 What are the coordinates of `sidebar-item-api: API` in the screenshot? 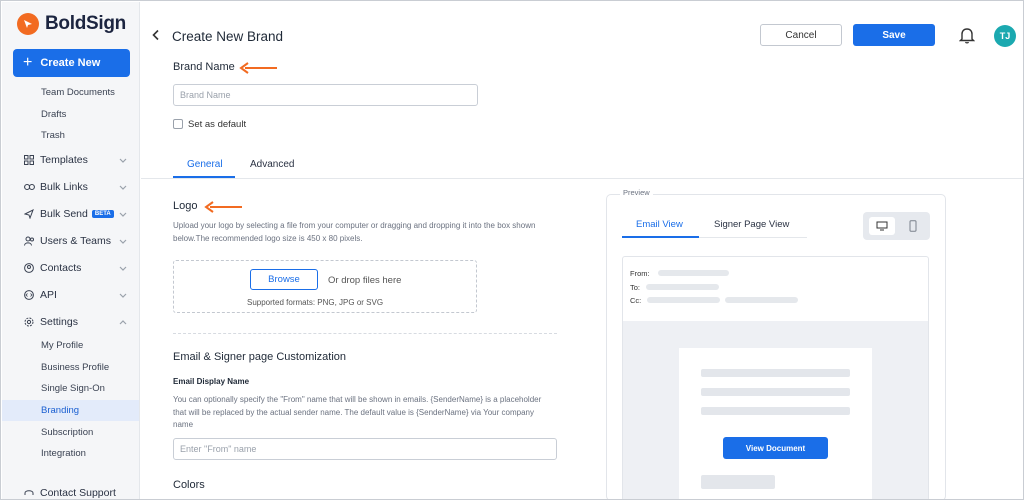 It's located at (77, 295).